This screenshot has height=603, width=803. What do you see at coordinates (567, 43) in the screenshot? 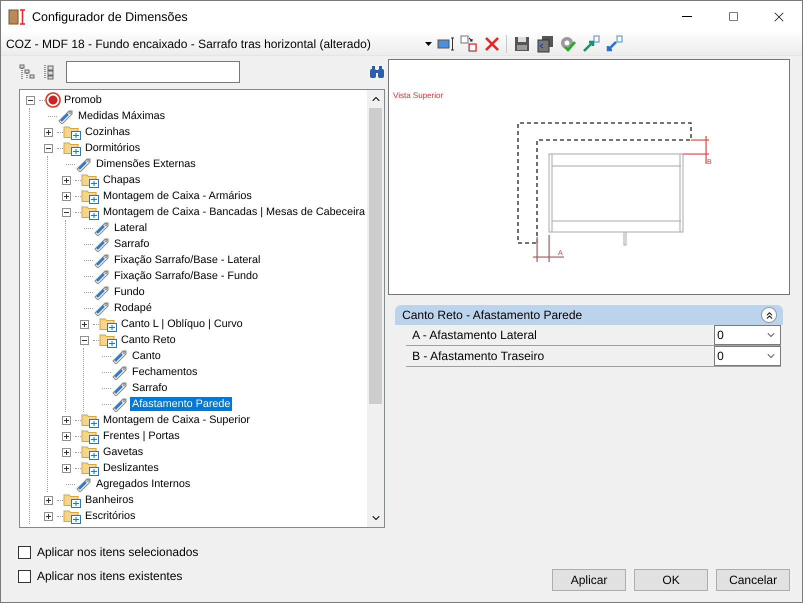
I see `gear-check-icon` at bounding box center [567, 43].